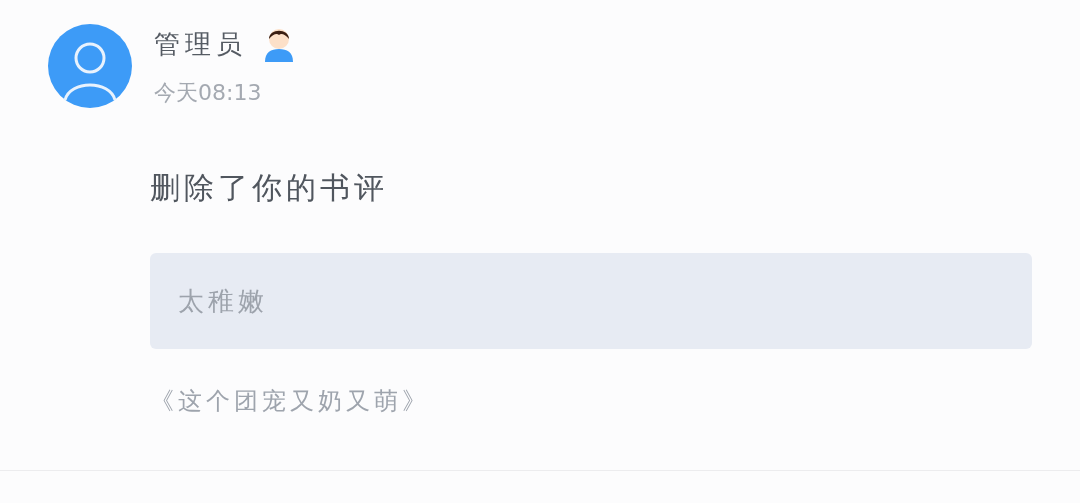 The height and width of the screenshot is (503, 1080). What do you see at coordinates (90, 66) in the screenshot?
I see `avatar-icon` at bounding box center [90, 66].